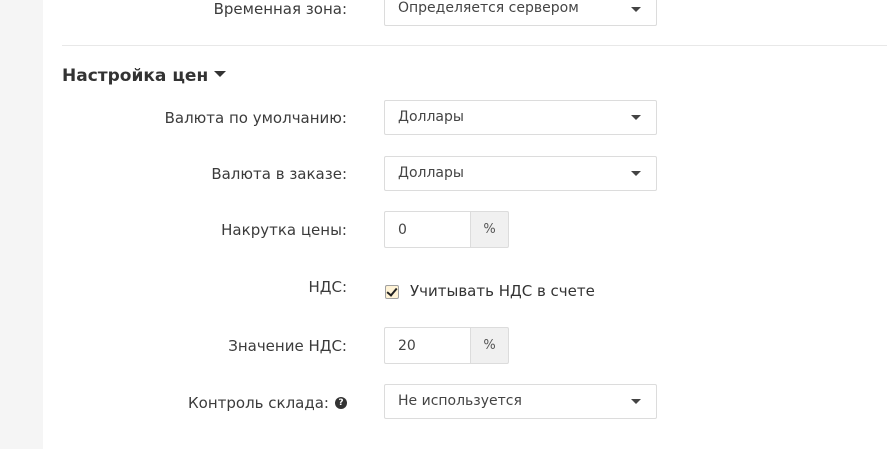 Image resolution: width=887 pixels, height=449 pixels. Describe the element at coordinates (280, 9) in the screenshot. I see `timezone-label: Временная зона:` at that location.